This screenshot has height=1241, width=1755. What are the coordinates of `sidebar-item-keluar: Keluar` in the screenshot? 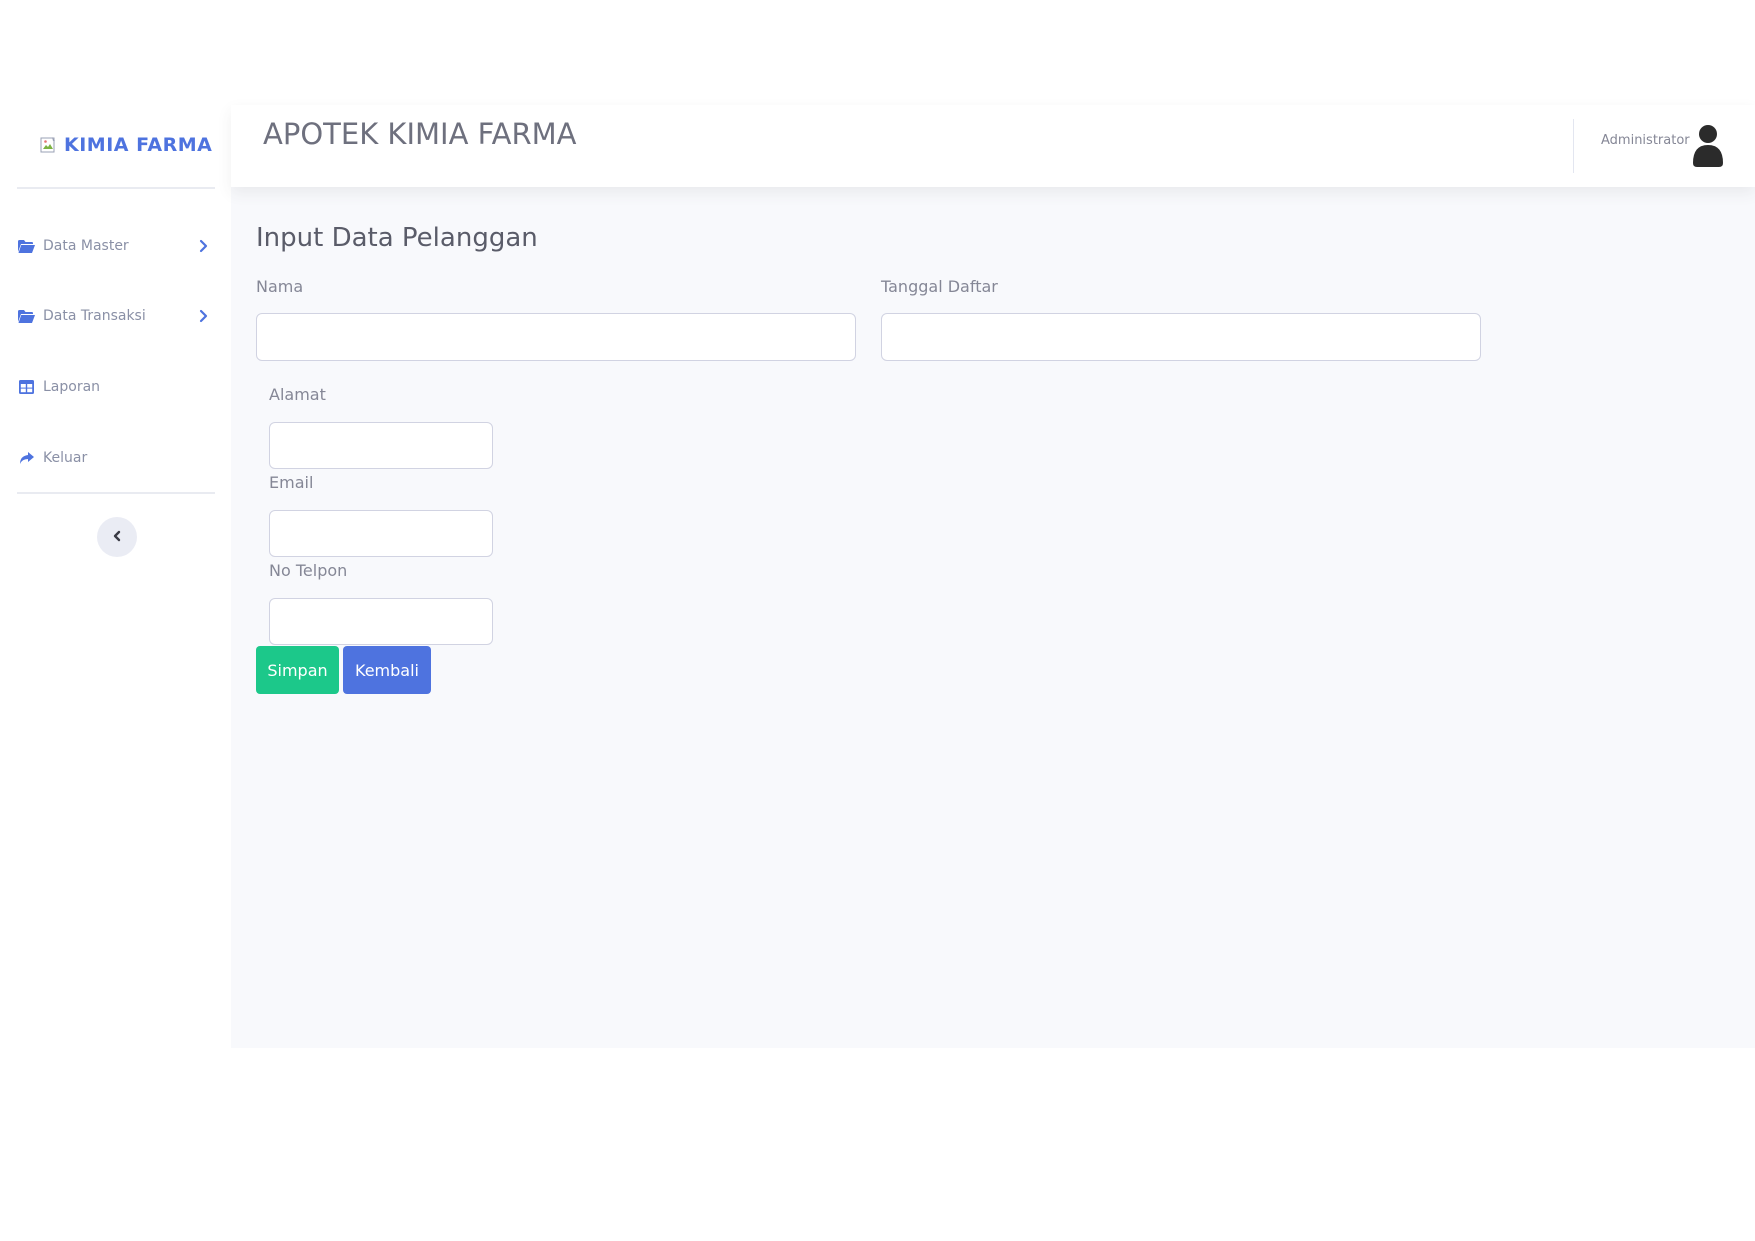 It's located at (116, 458).